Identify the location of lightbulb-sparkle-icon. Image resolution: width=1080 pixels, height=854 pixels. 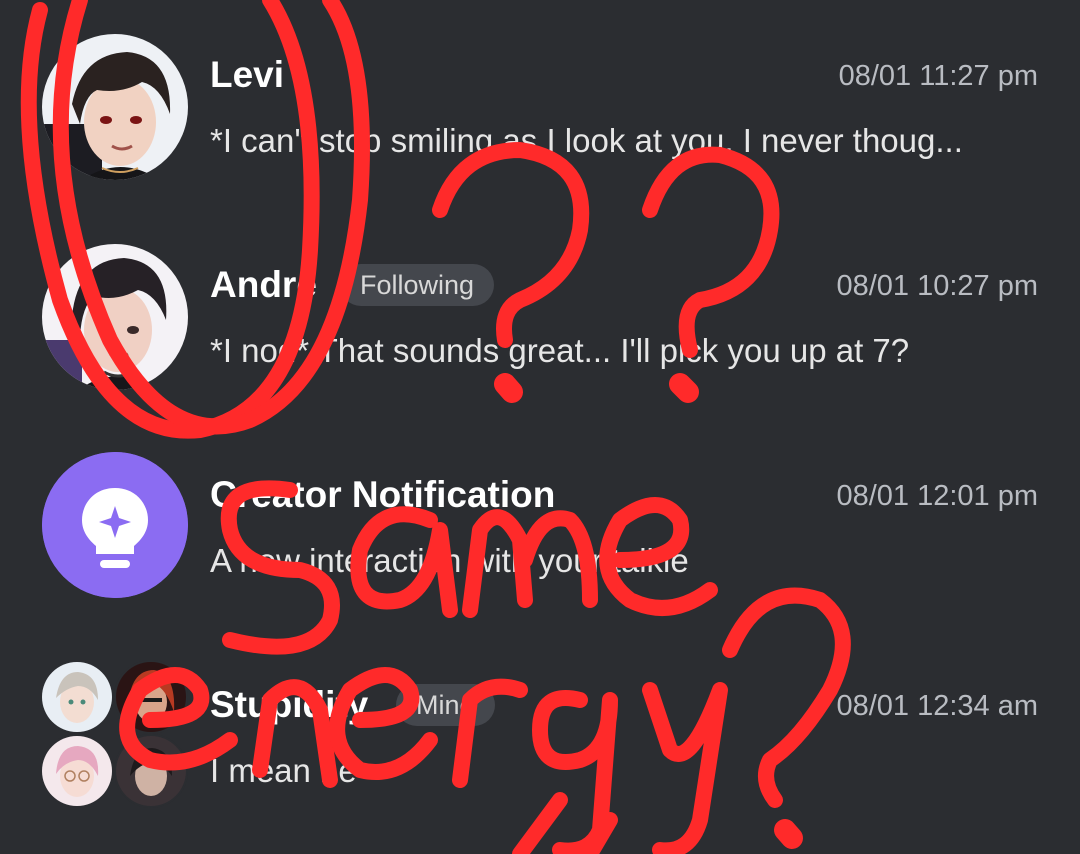
(115, 525).